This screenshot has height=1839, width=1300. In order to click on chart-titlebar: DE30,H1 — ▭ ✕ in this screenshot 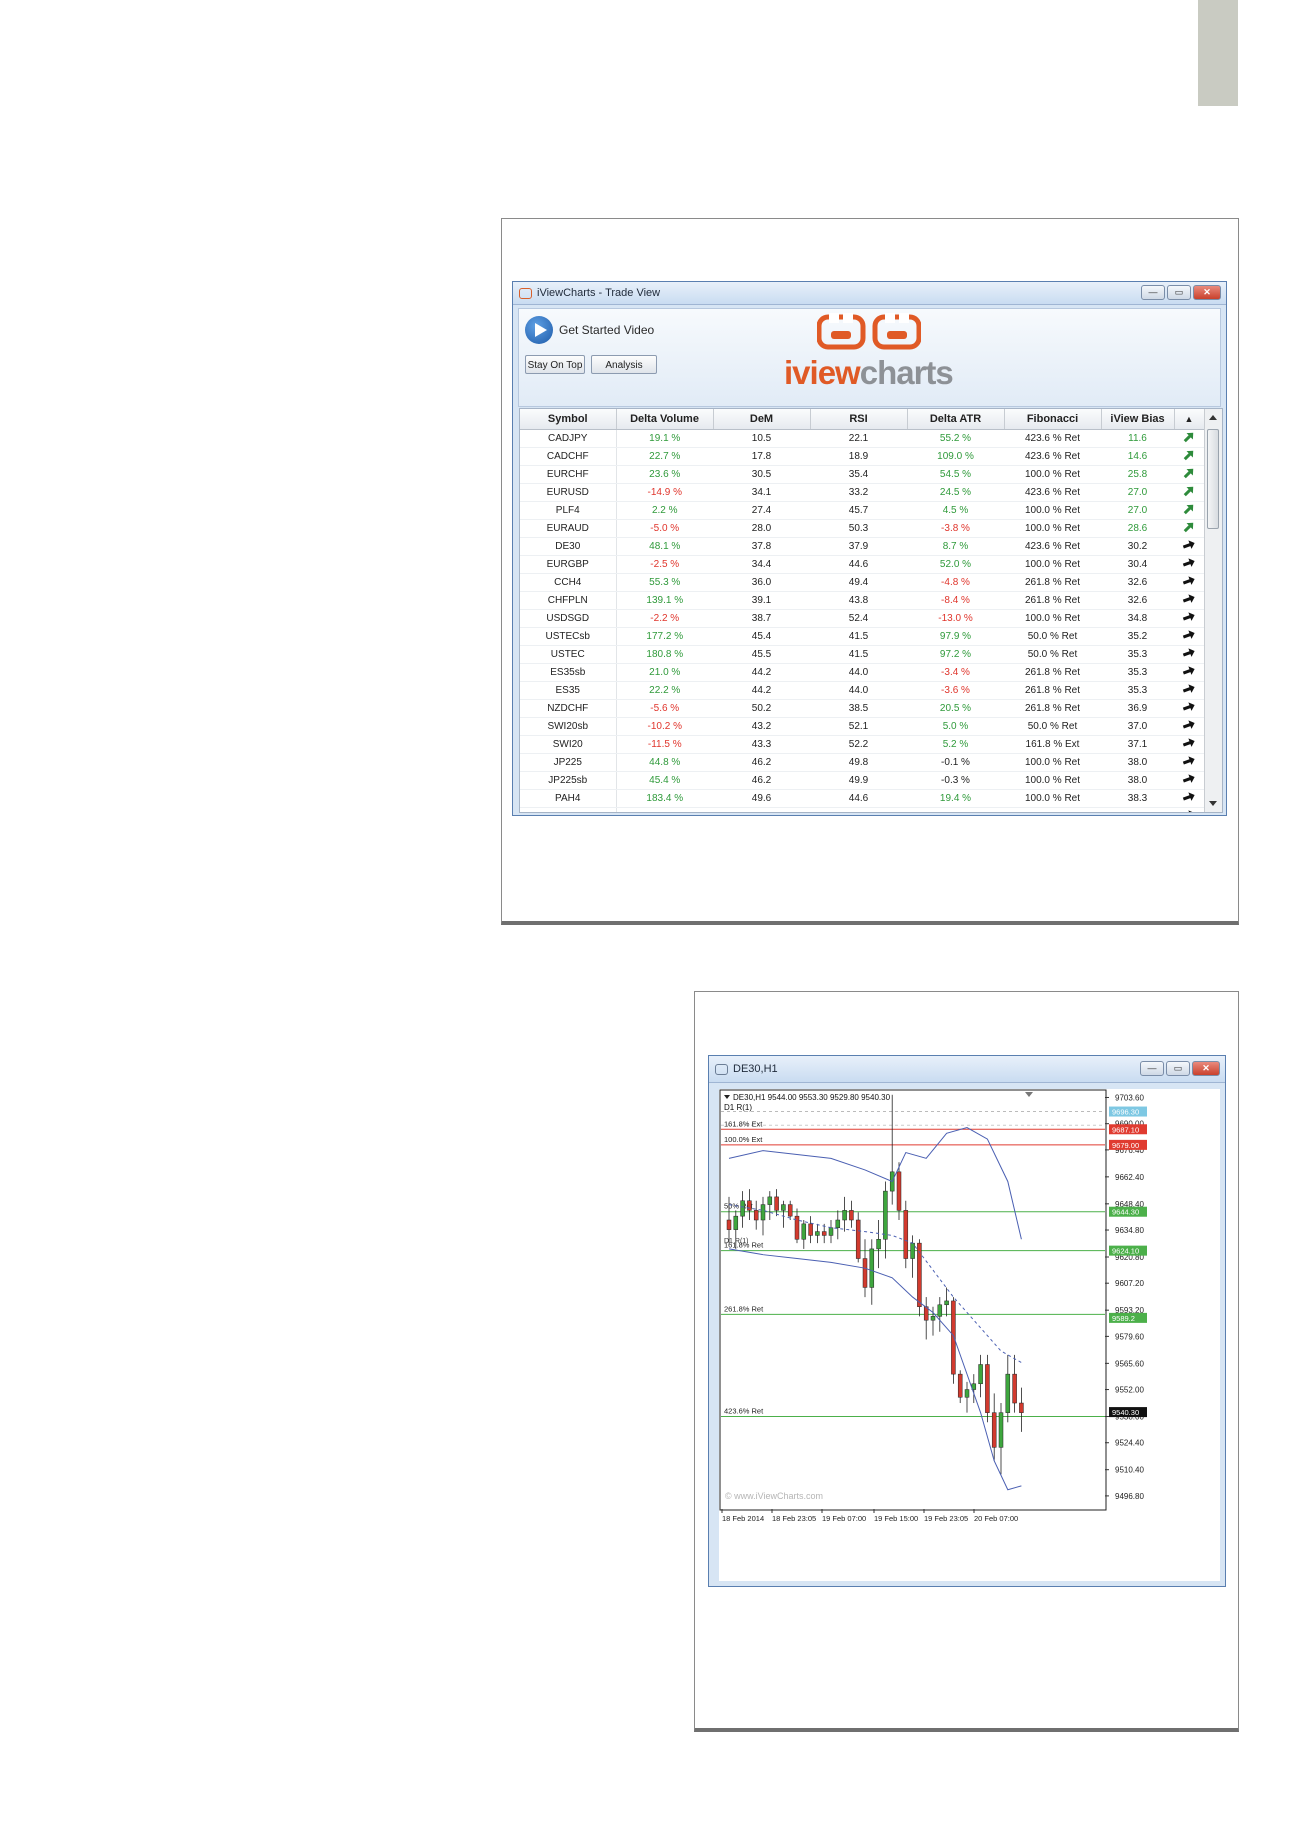, I will do `click(967, 1069)`.